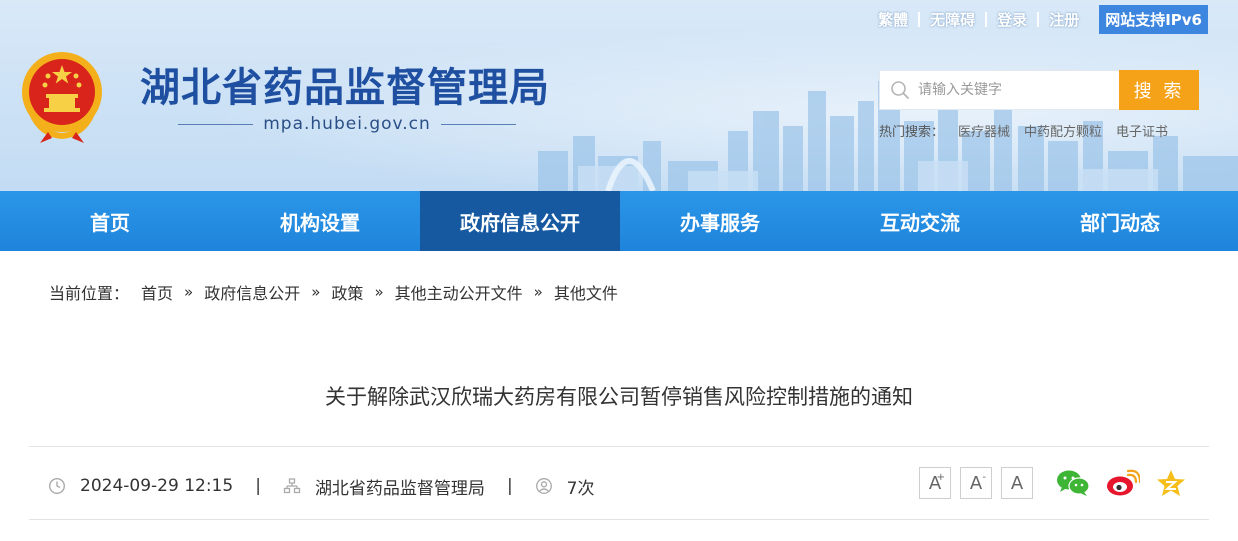  I want to click on article-title: 关于解除武汉欣瑞大药房有限公司暂停销售风险控制措施的通知, so click(619, 397).